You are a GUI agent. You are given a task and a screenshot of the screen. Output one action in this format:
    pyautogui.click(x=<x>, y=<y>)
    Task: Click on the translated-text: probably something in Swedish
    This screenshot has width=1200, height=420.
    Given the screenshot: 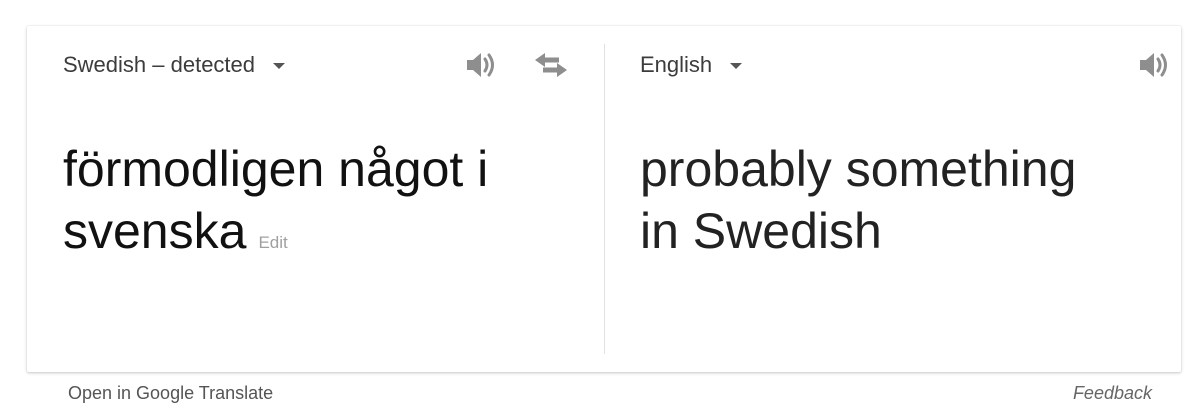 What is the action you would take?
    pyautogui.click(x=890, y=200)
    